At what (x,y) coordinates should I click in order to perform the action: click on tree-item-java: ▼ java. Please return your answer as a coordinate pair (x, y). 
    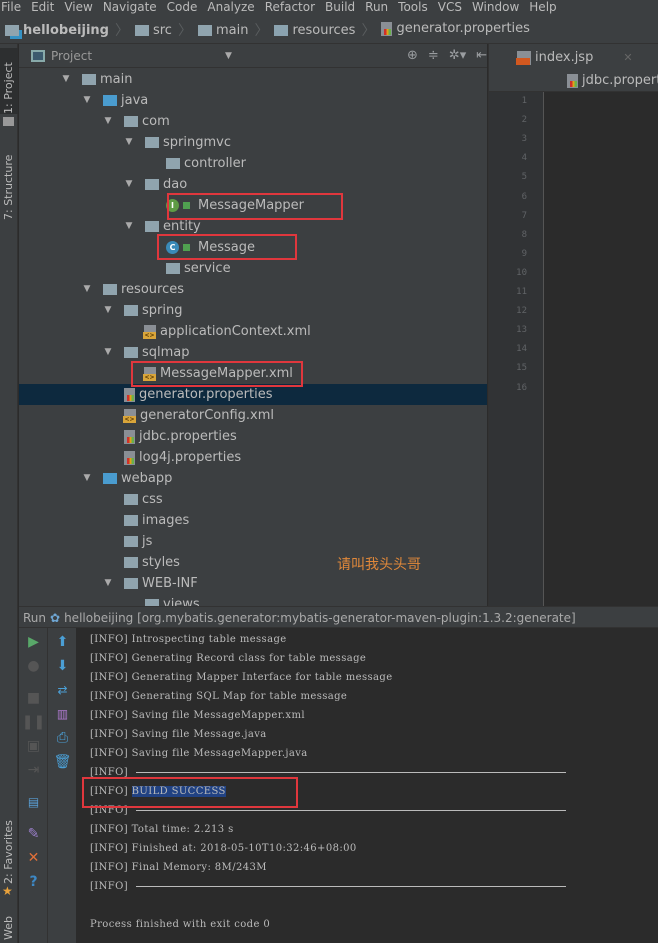
    Looking at the image, I should click on (253, 100).